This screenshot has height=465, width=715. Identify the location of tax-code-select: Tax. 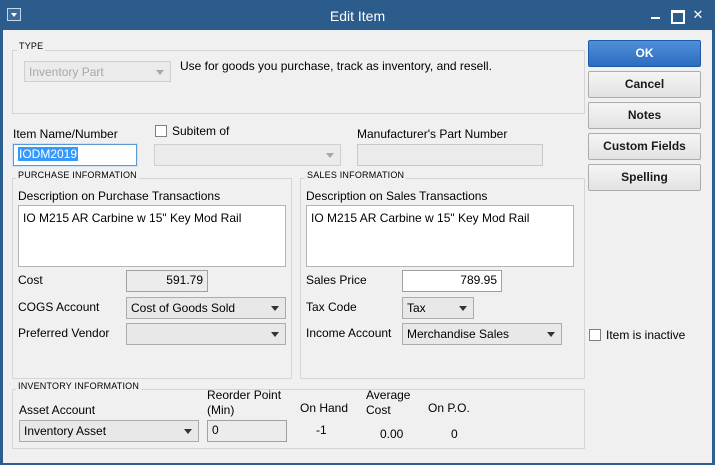
(438, 308).